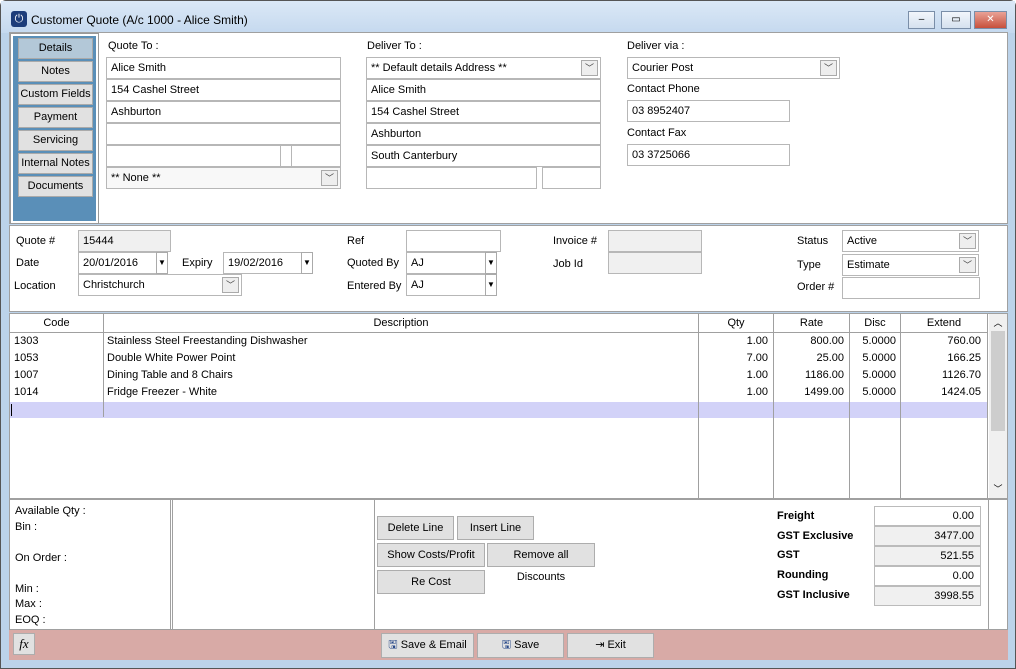  Describe the element at coordinates (316, 156) in the screenshot. I see `quote-to-postcode` at that location.